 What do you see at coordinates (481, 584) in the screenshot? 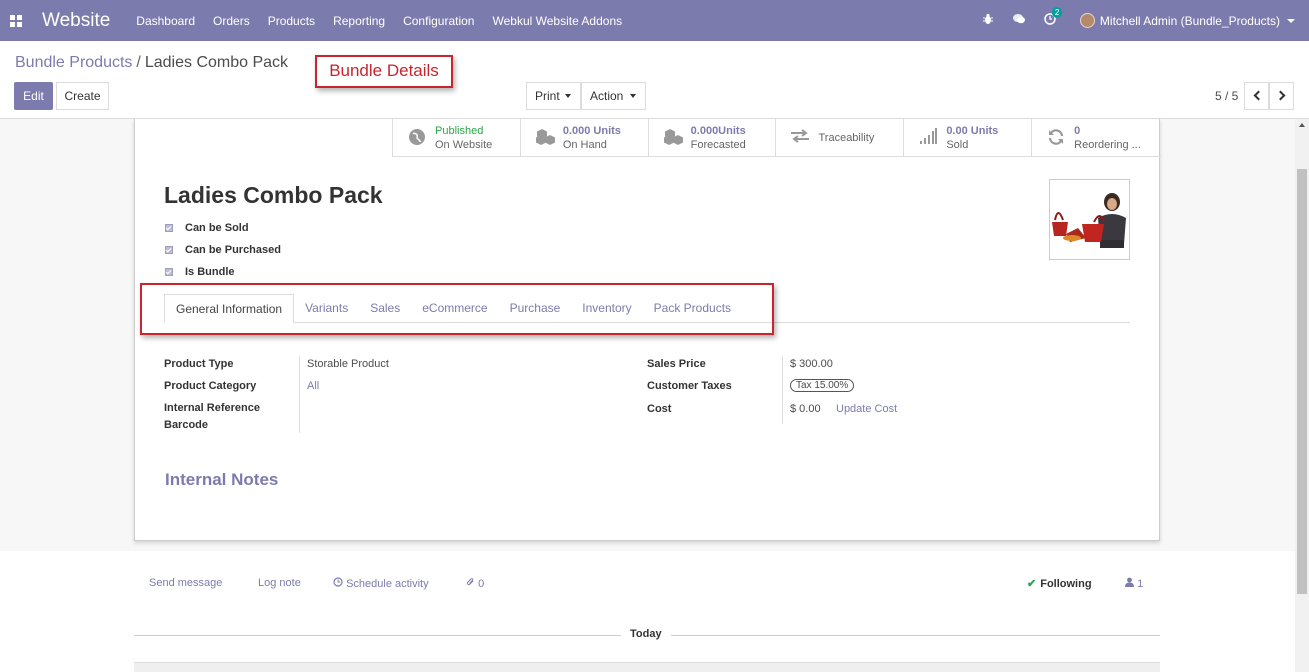
I see `attachments-count: 0` at bounding box center [481, 584].